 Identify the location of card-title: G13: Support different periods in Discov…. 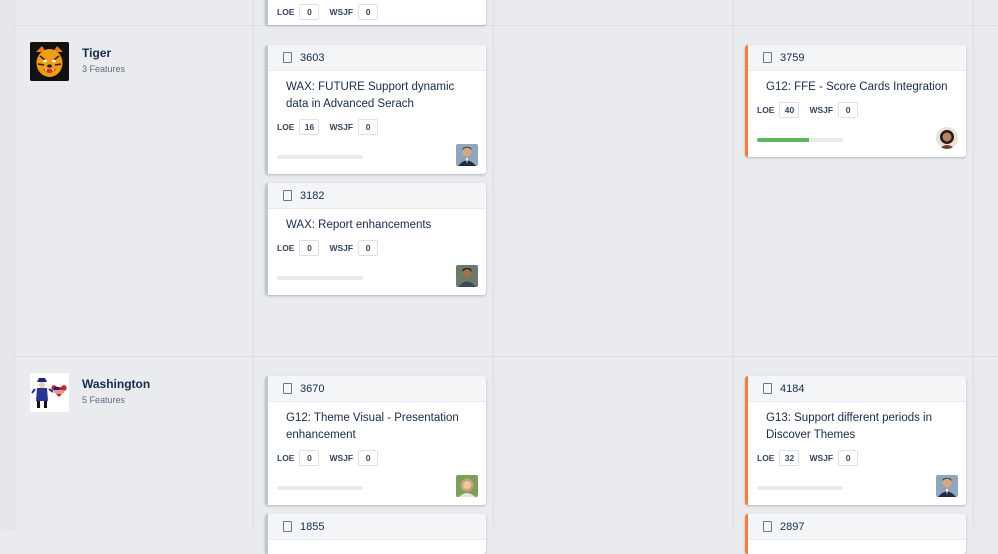
(849, 426).